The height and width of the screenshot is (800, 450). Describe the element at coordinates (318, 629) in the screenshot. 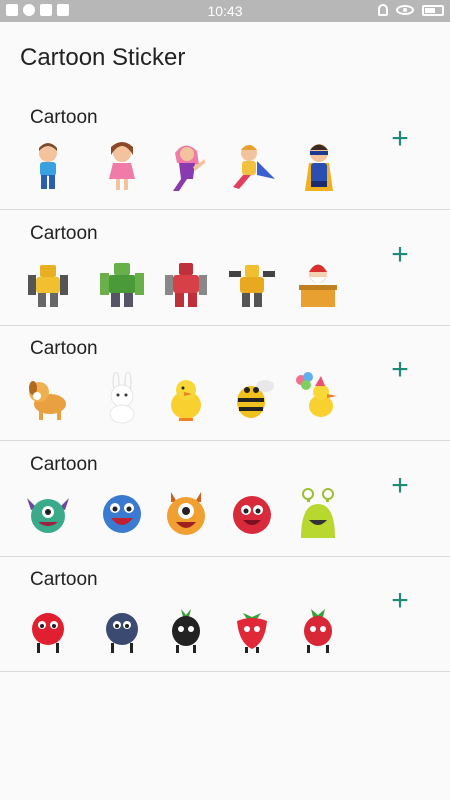

I see `raspberry-sticker` at that location.